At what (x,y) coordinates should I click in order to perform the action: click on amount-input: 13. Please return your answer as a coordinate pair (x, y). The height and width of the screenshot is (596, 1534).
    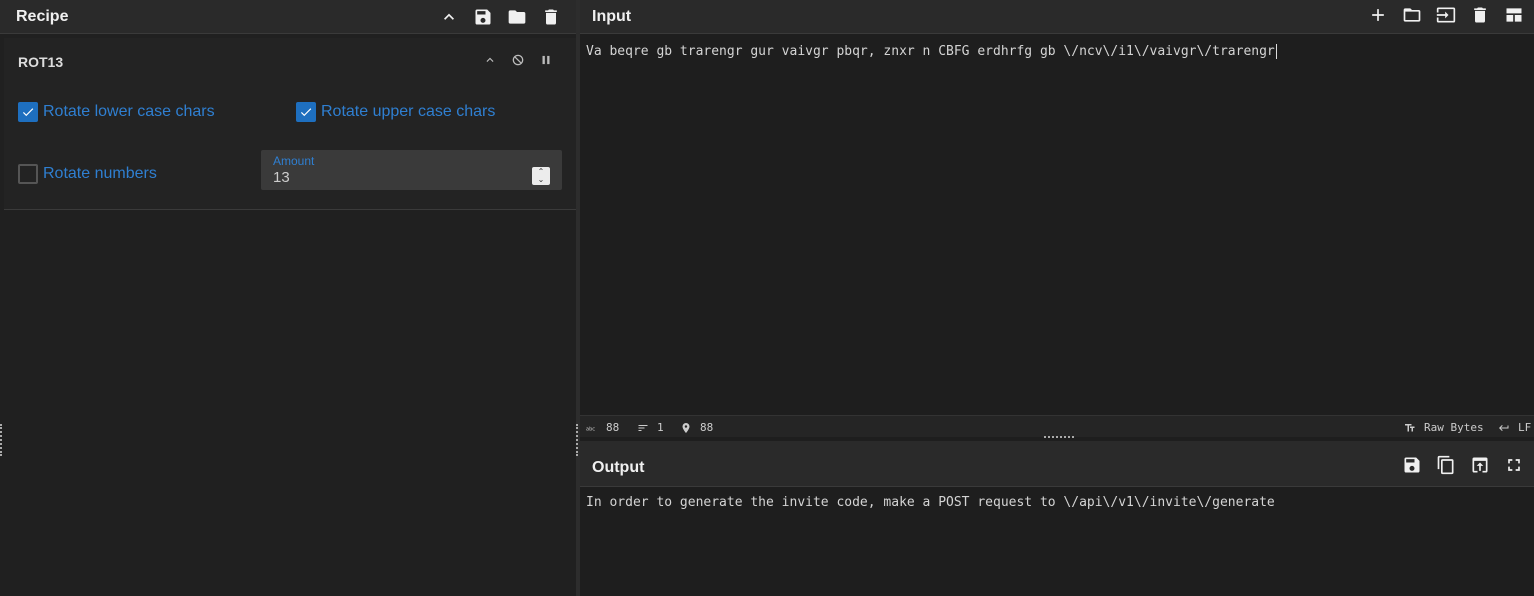
    Looking at the image, I should click on (281, 177).